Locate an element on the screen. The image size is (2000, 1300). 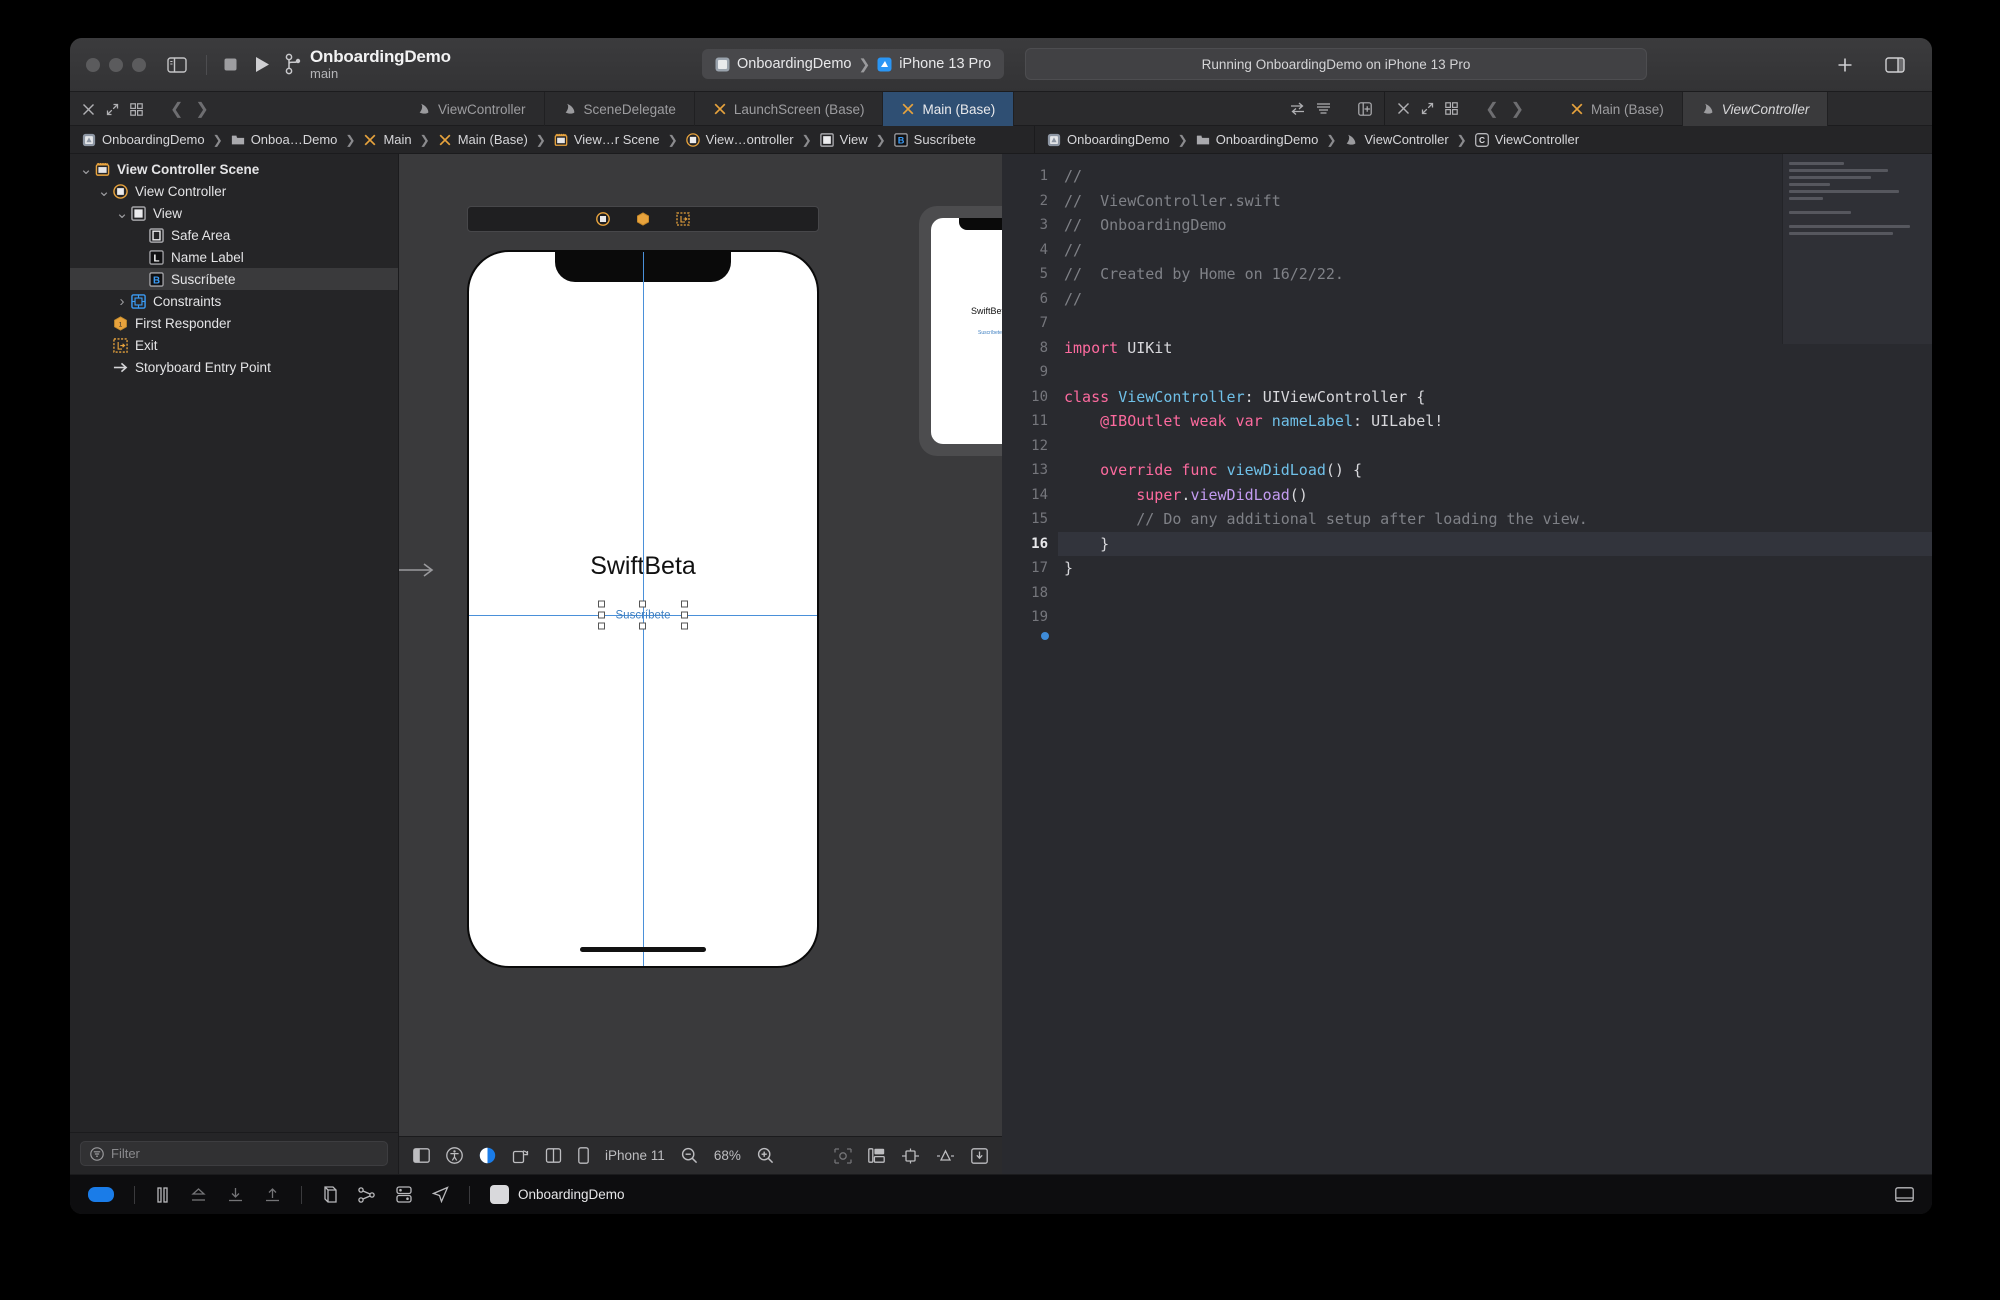
add-editor-icon is located at coordinates (1365, 108).